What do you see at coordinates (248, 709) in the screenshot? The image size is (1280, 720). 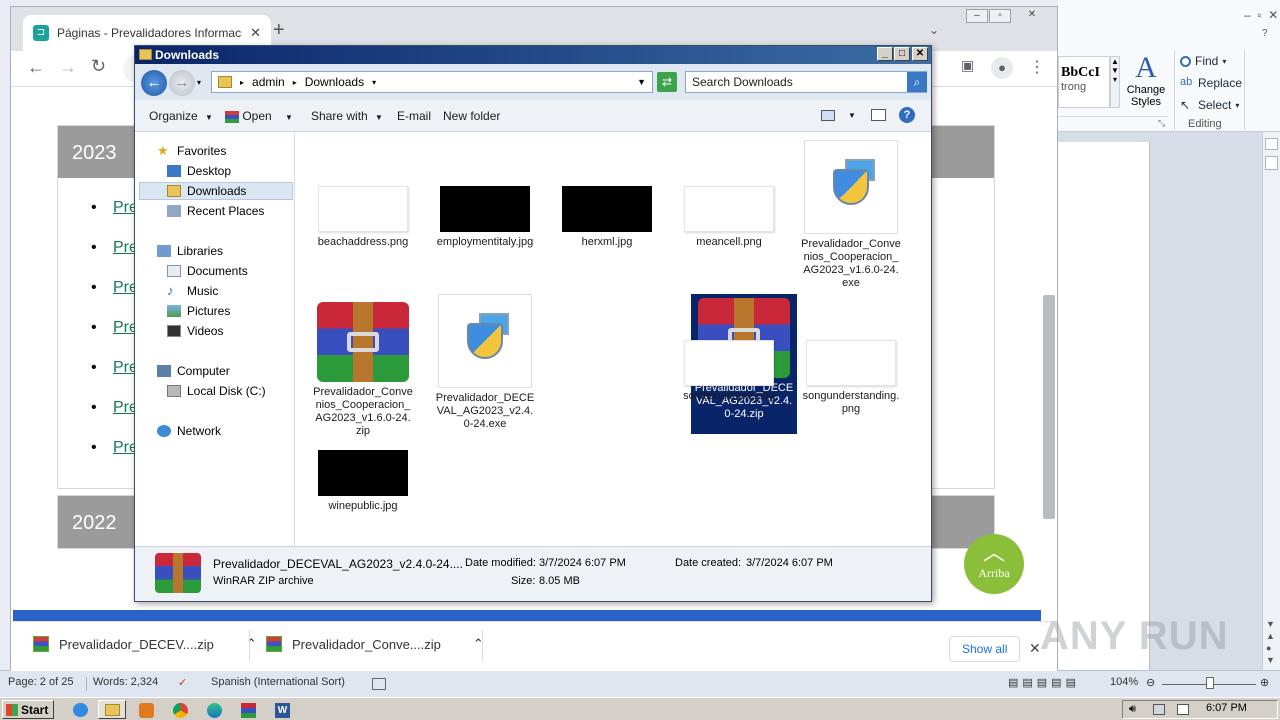 I see `winrar-taskbar-icon` at bounding box center [248, 709].